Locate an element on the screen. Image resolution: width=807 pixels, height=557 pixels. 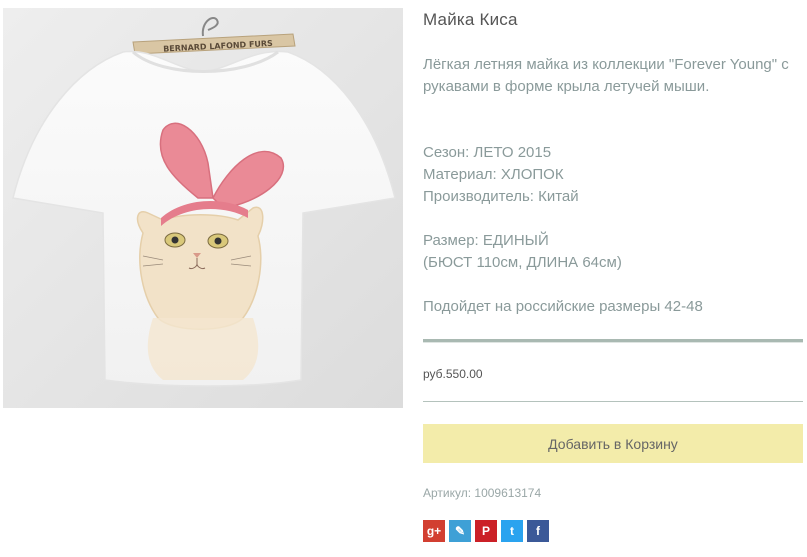
product-fit: Подойдет на российские размеры 42-48 is located at coordinates (563, 306).